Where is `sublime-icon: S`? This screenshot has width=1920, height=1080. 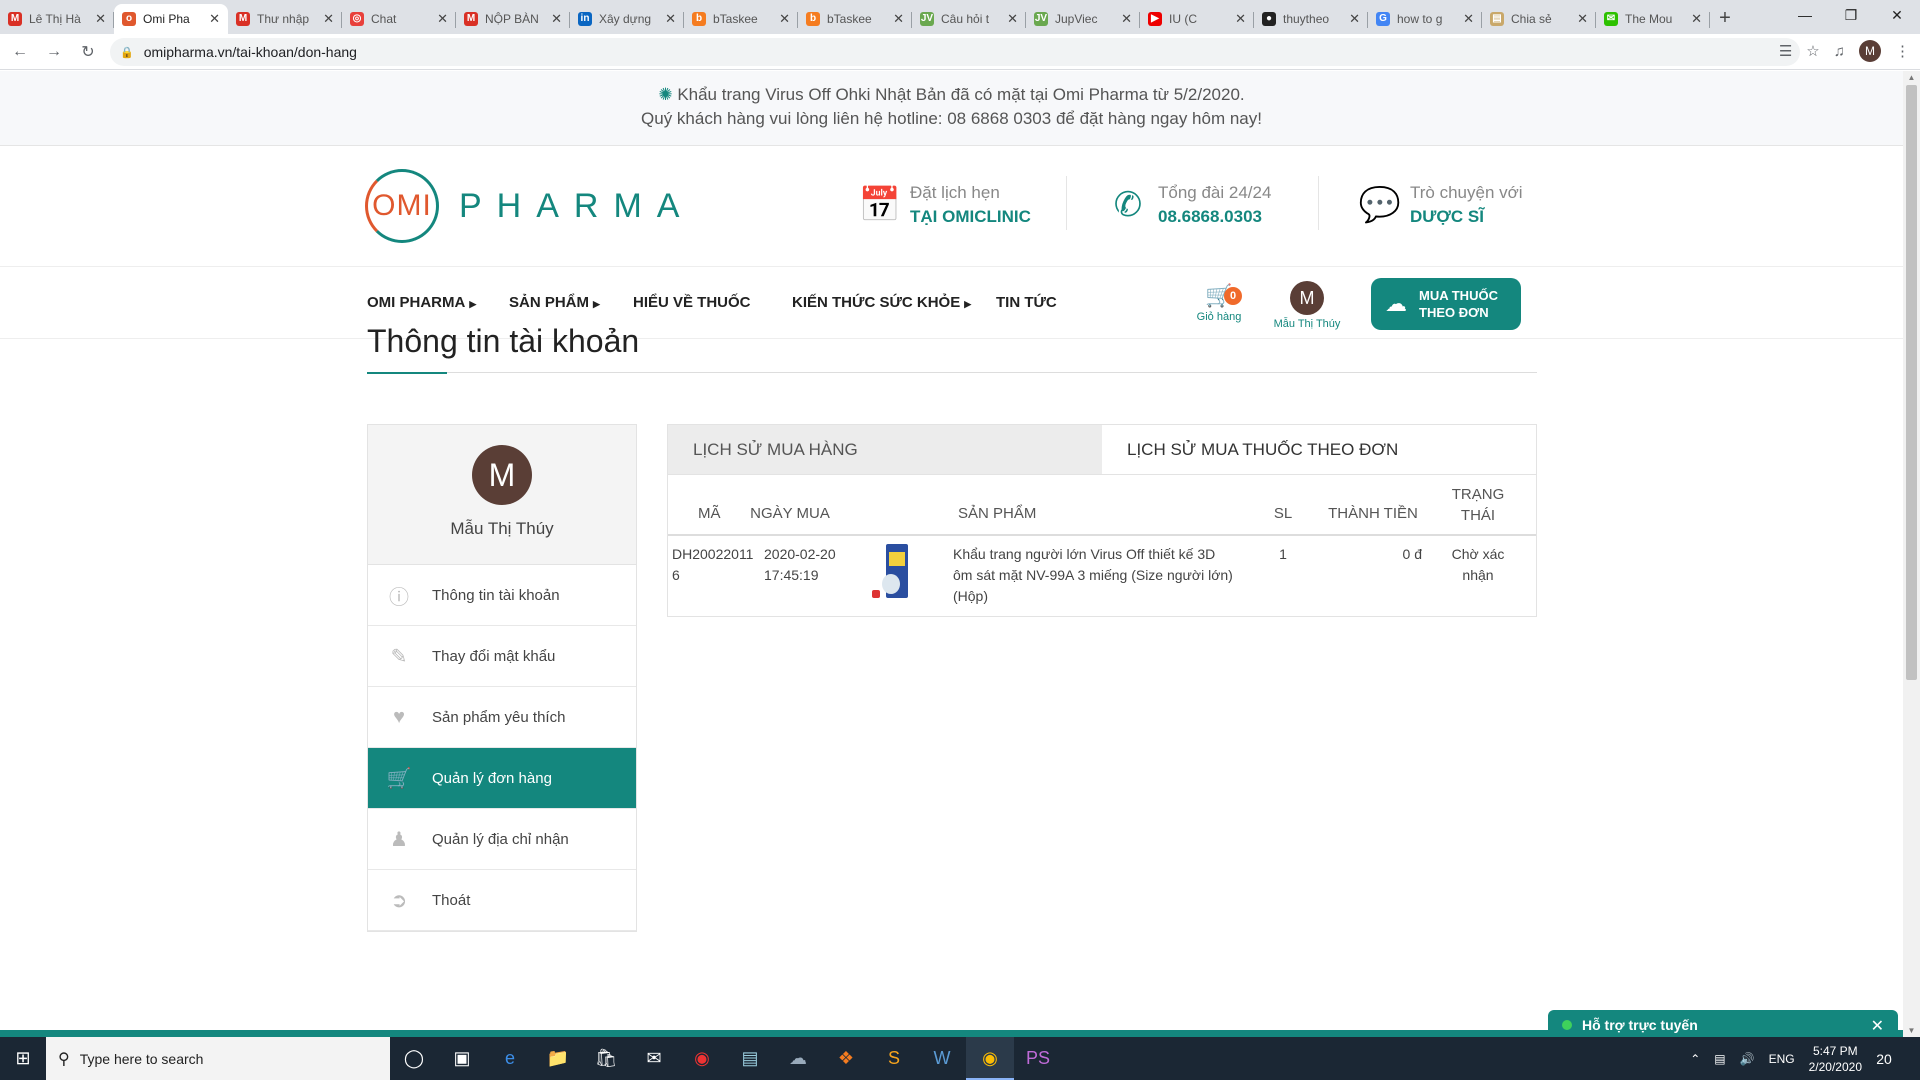 sublime-icon: S is located at coordinates (894, 1058).